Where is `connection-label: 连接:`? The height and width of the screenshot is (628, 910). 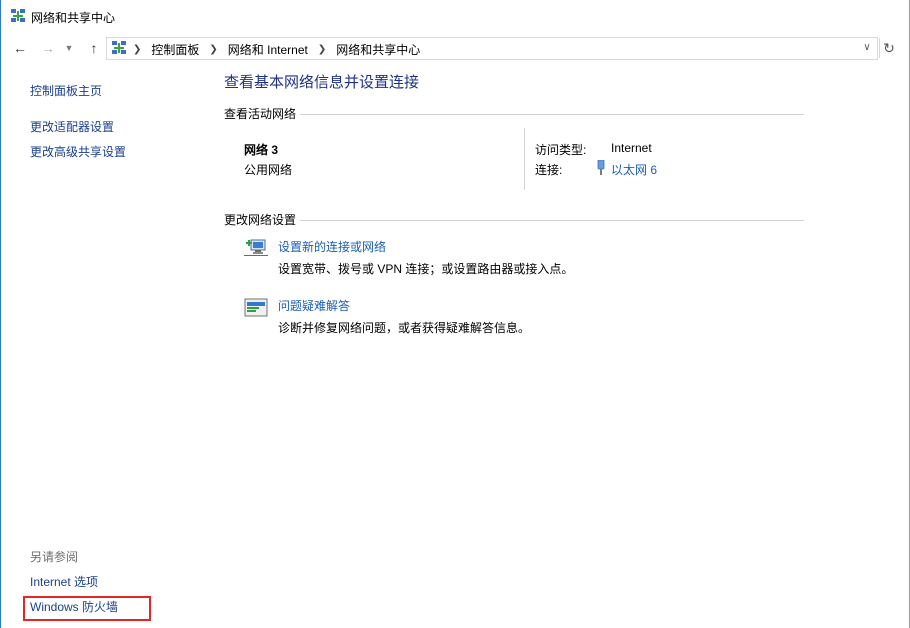 connection-label: 连接: is located at coordinates (549, 170).